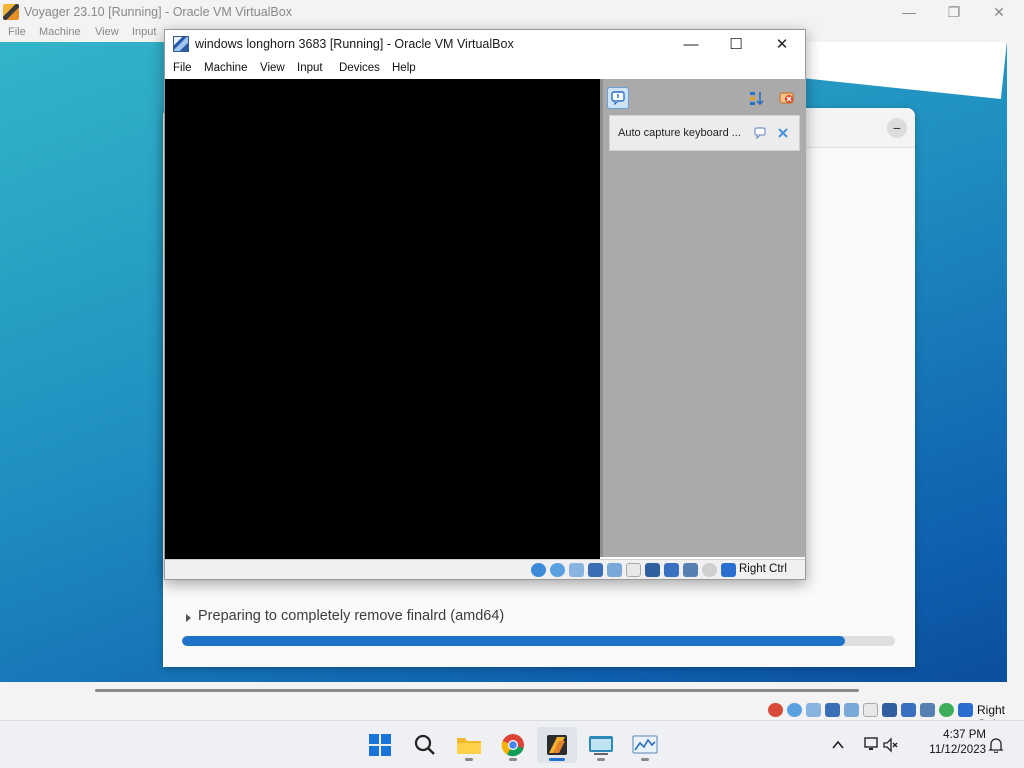 The height and width of the screenshot is (768, 1024). I want to click on horizontal-scrollbar, so click(477, 690).